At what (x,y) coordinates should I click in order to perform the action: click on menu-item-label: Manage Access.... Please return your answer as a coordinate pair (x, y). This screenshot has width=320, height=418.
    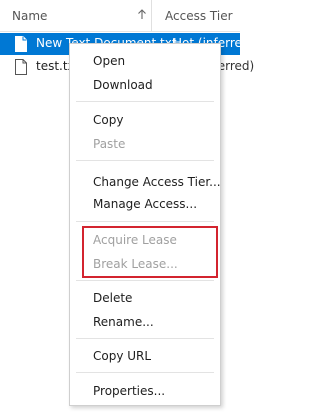
    Looking at the image, I should click on (145, 204).